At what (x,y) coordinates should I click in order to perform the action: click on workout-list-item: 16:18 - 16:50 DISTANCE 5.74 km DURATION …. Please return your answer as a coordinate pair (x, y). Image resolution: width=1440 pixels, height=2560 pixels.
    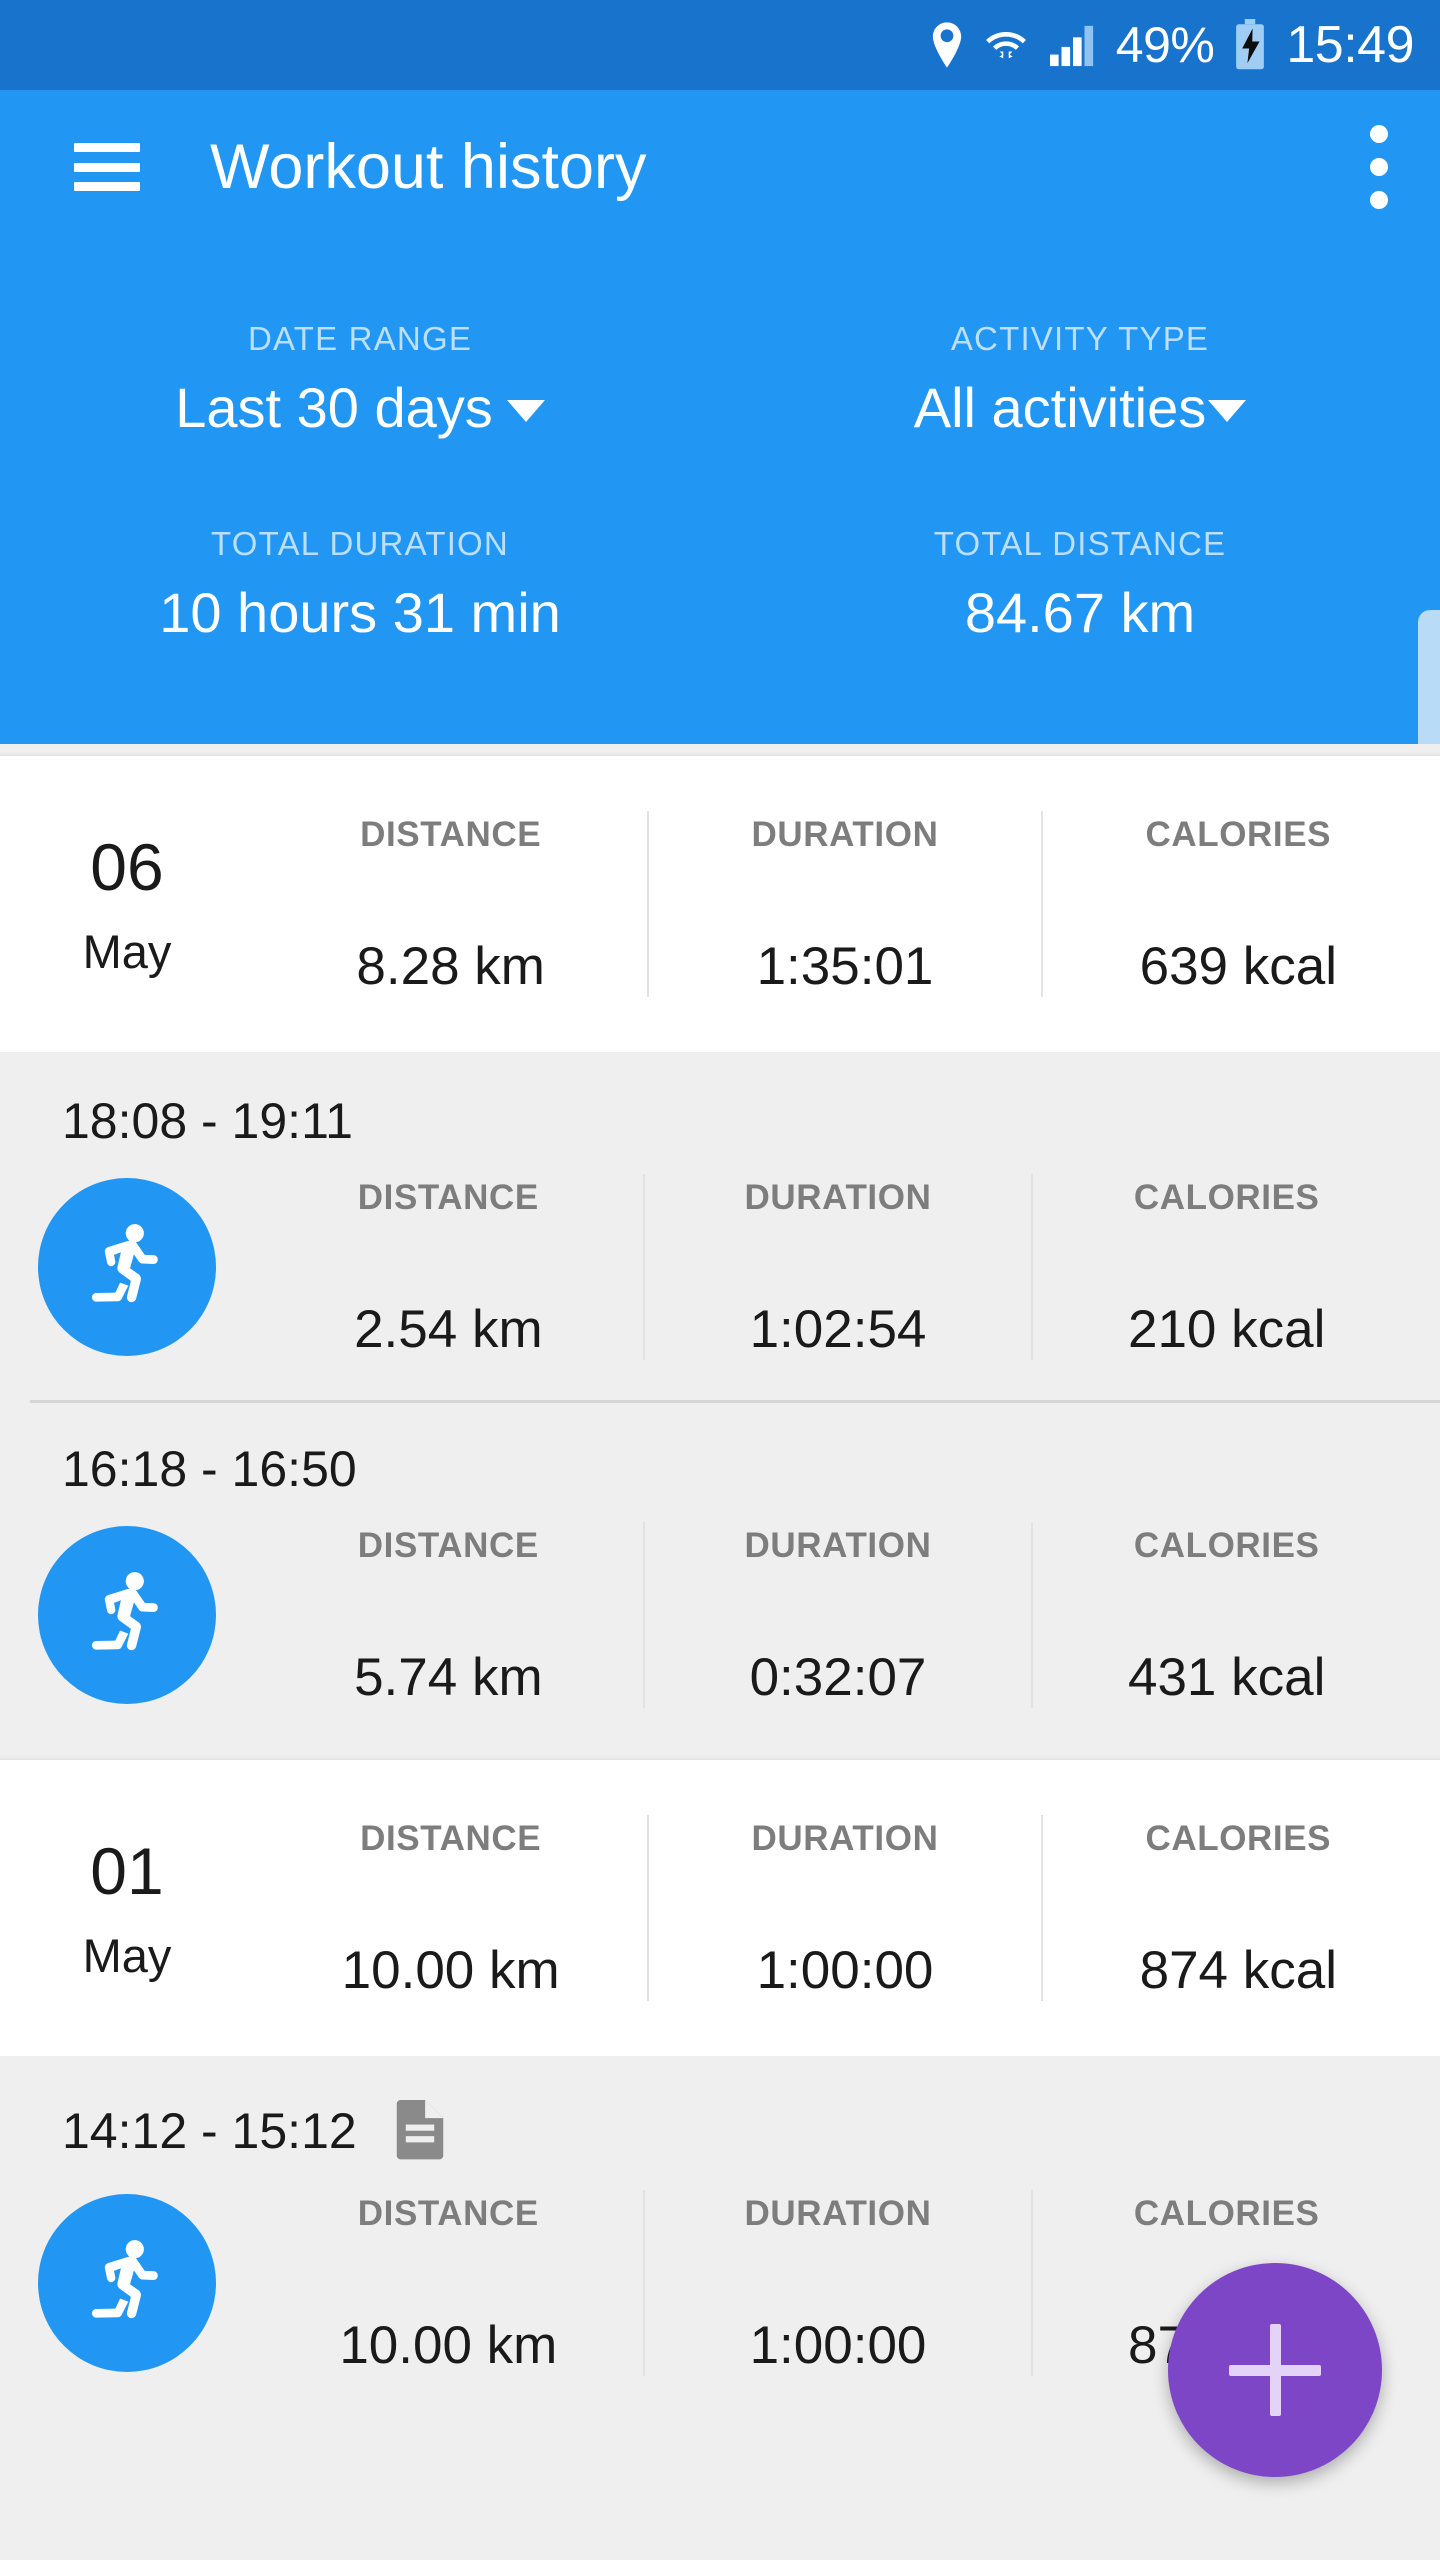
    Looking at the image, I should click on (720, 1574).